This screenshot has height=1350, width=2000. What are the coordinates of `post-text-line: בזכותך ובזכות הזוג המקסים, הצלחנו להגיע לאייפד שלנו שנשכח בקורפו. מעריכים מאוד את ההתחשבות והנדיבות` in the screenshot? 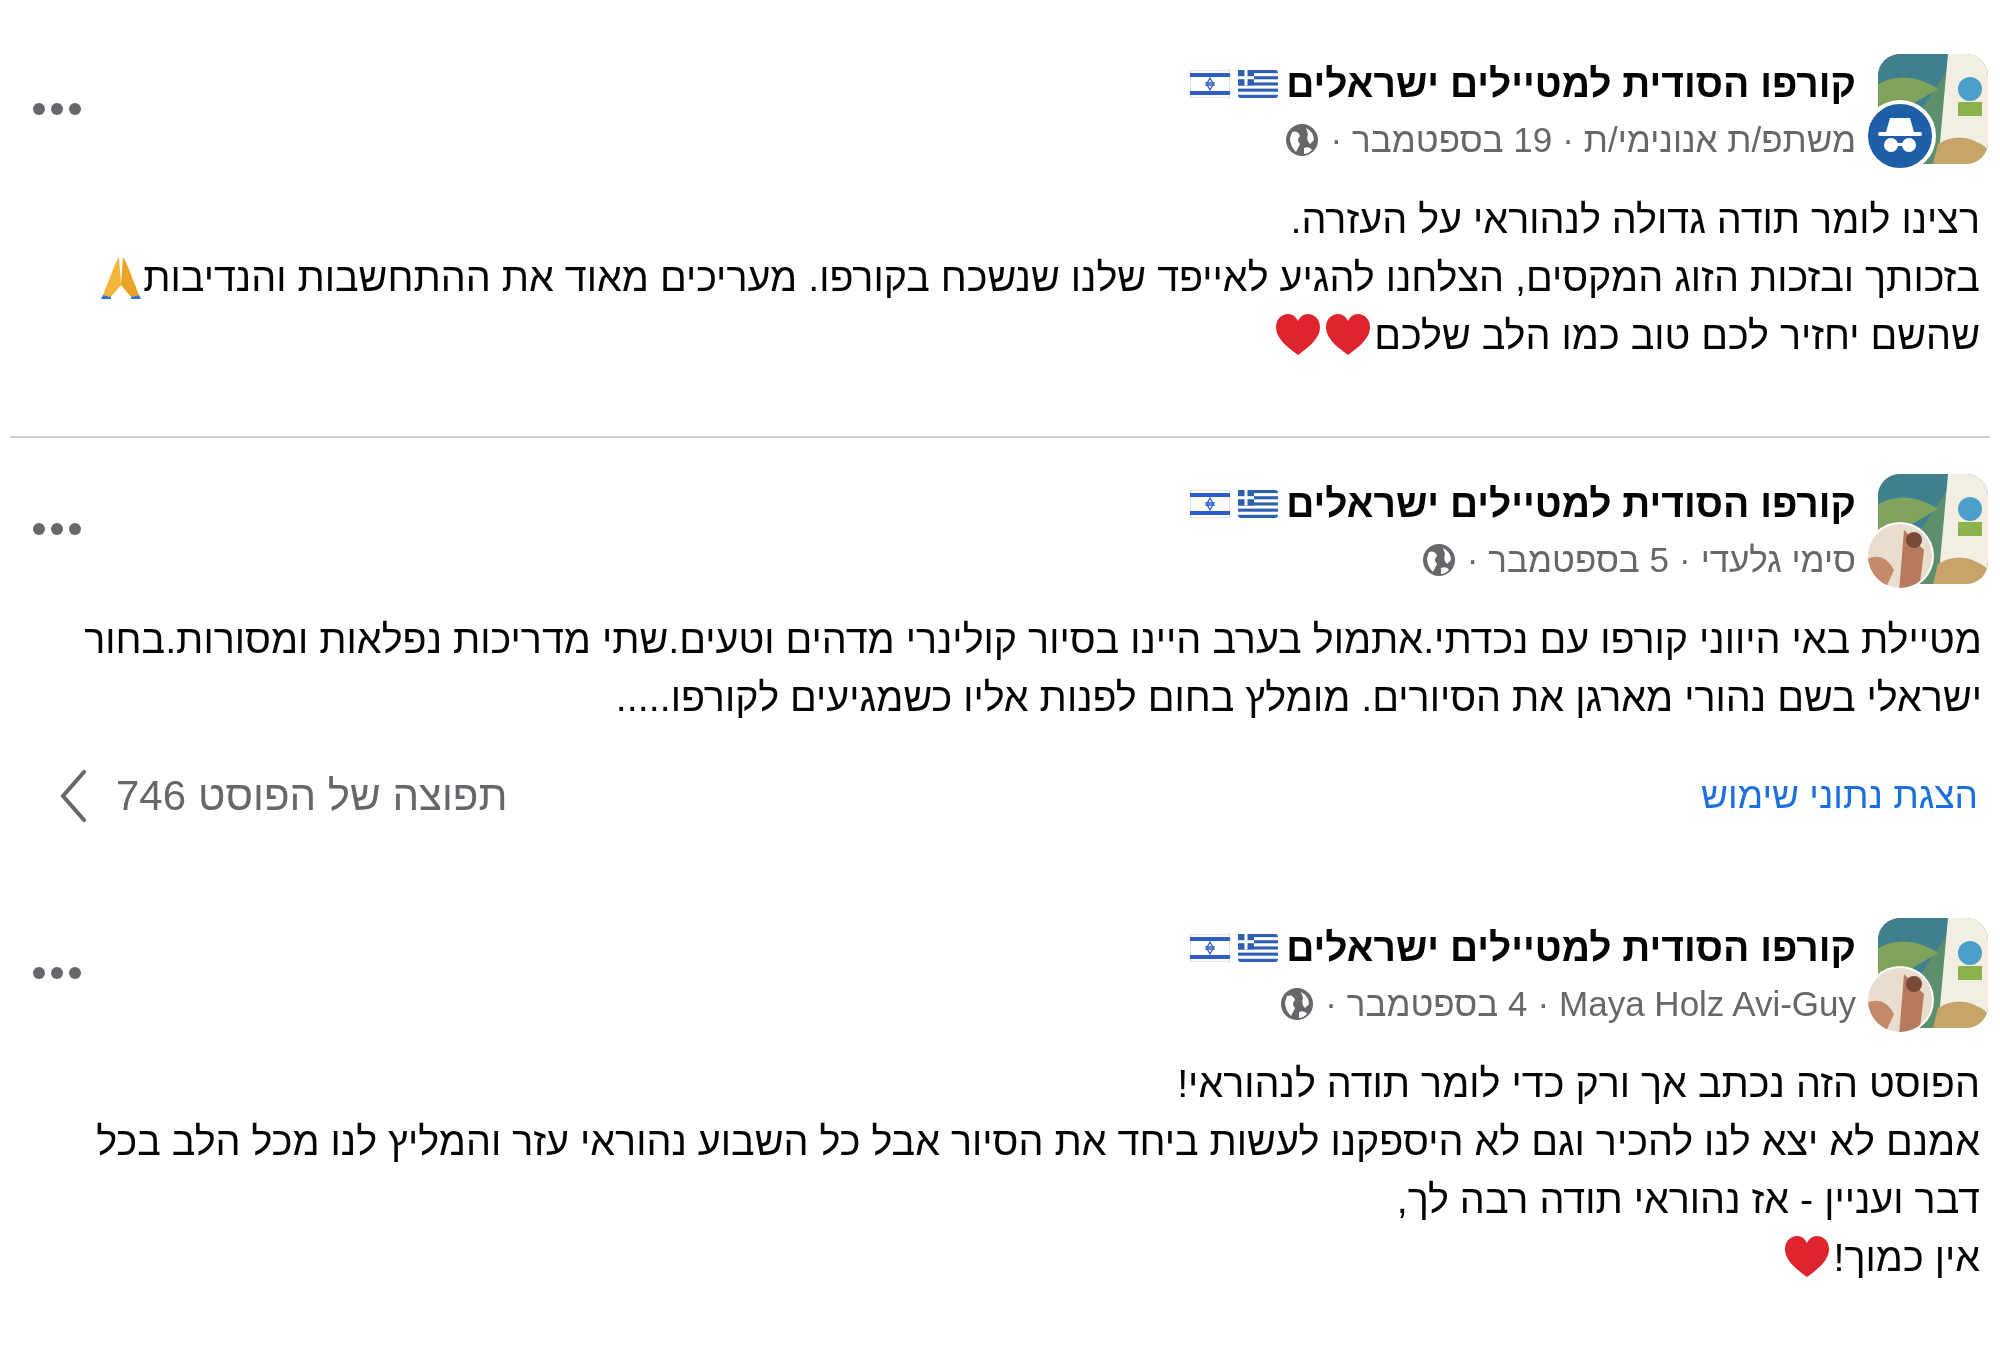 It's located at (1061, 277).